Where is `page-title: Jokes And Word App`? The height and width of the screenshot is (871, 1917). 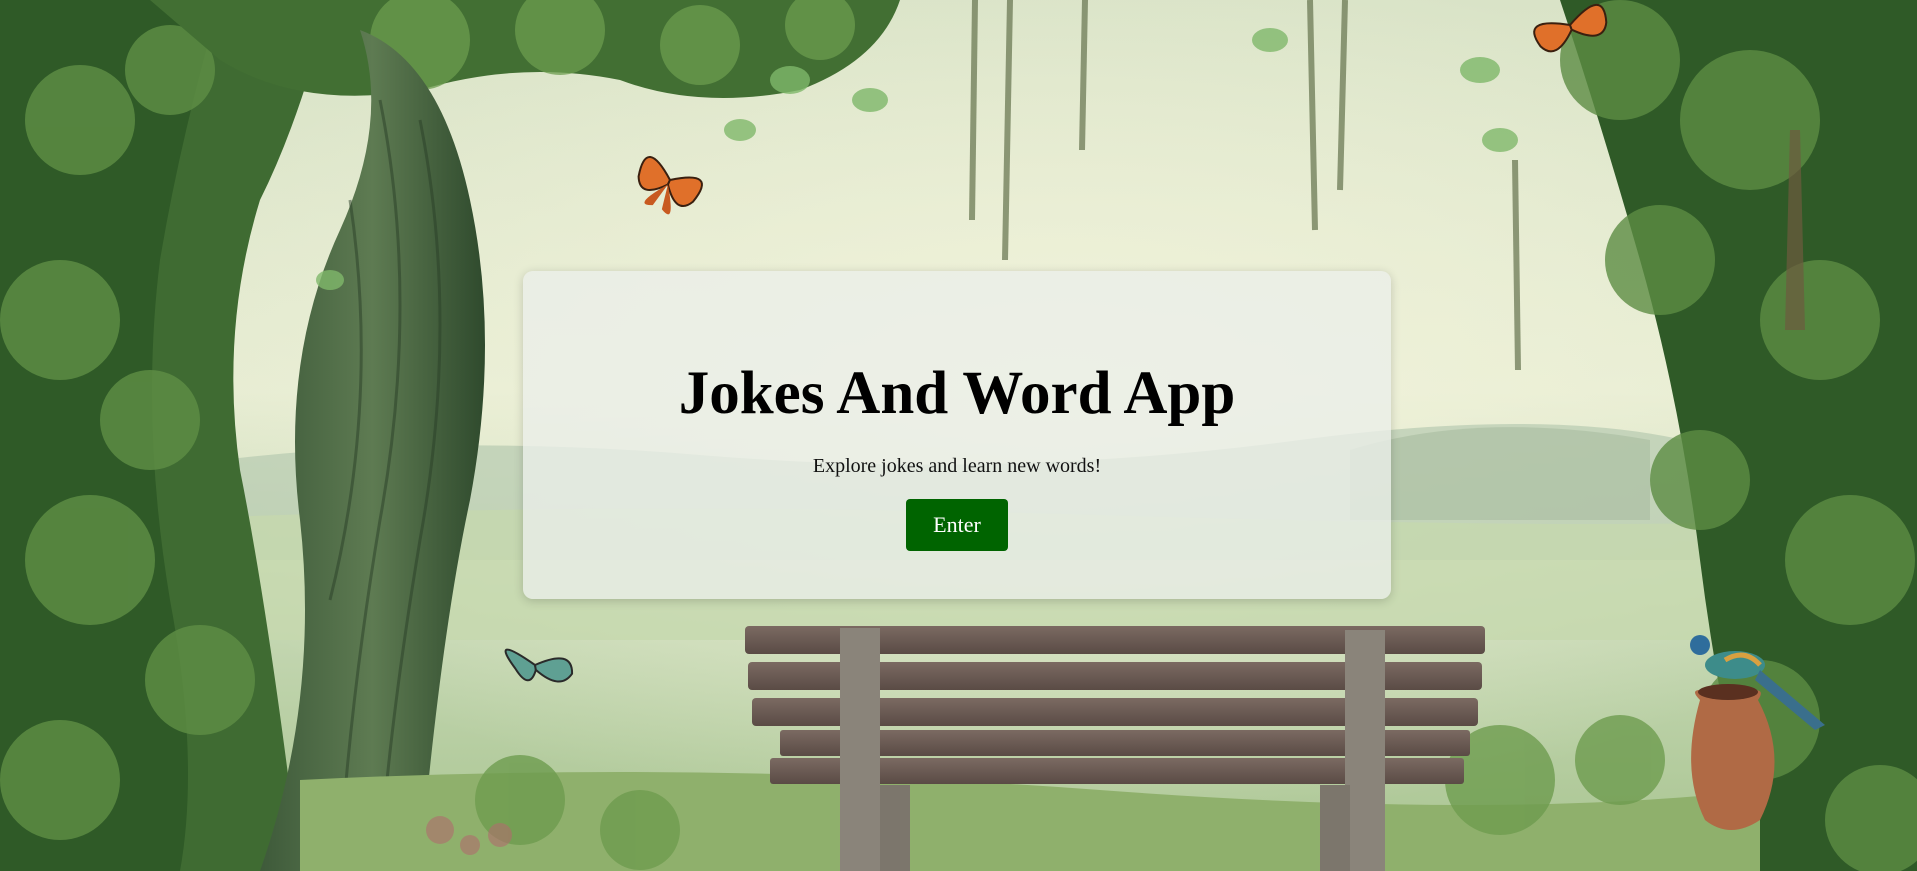 page-title: Jokes And Word App is located at coordinates (957, 393).